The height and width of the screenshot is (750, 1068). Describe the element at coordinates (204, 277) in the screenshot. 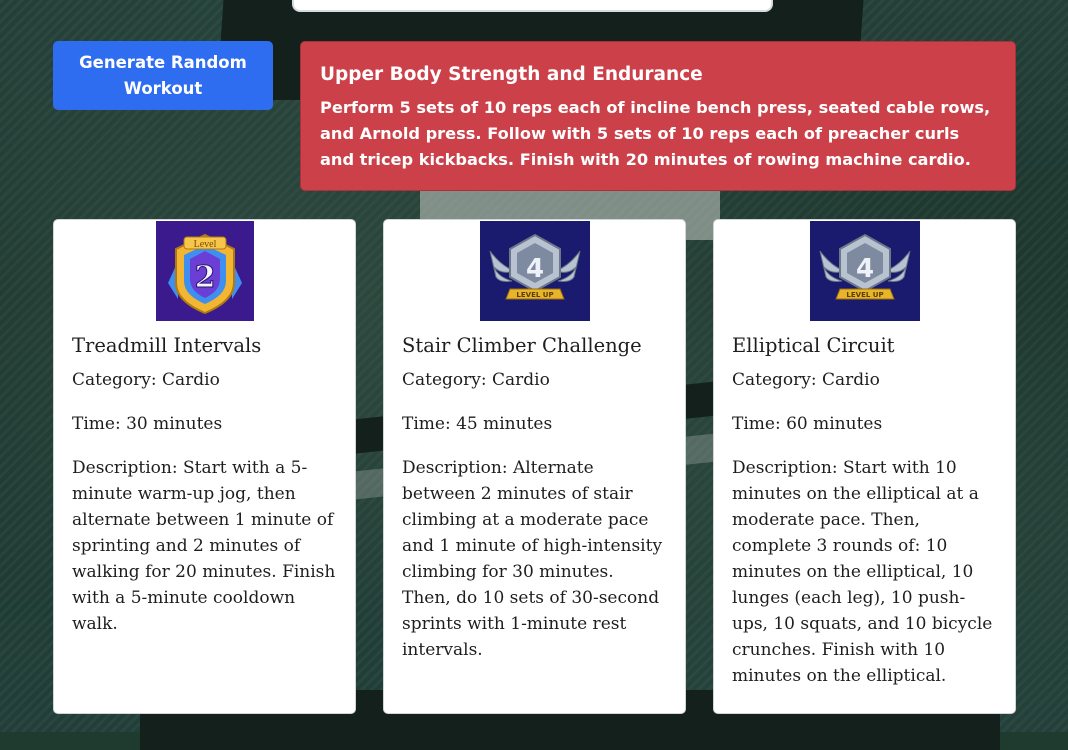

I see `badge-number: 2` at that location.